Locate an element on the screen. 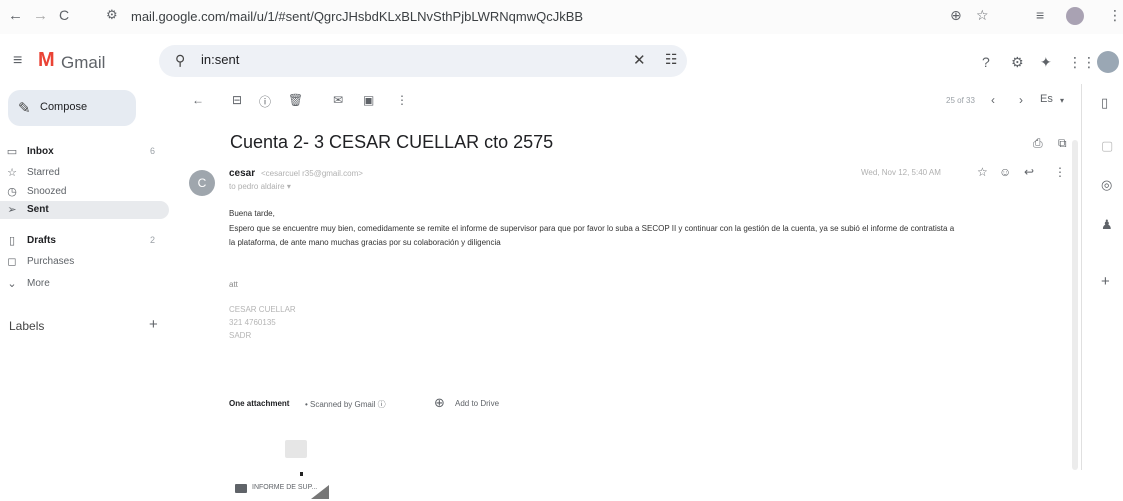 The height and width of the screenshot is (501, 1123). inbox-icon: ▭ is located at coordinates (12, 152).